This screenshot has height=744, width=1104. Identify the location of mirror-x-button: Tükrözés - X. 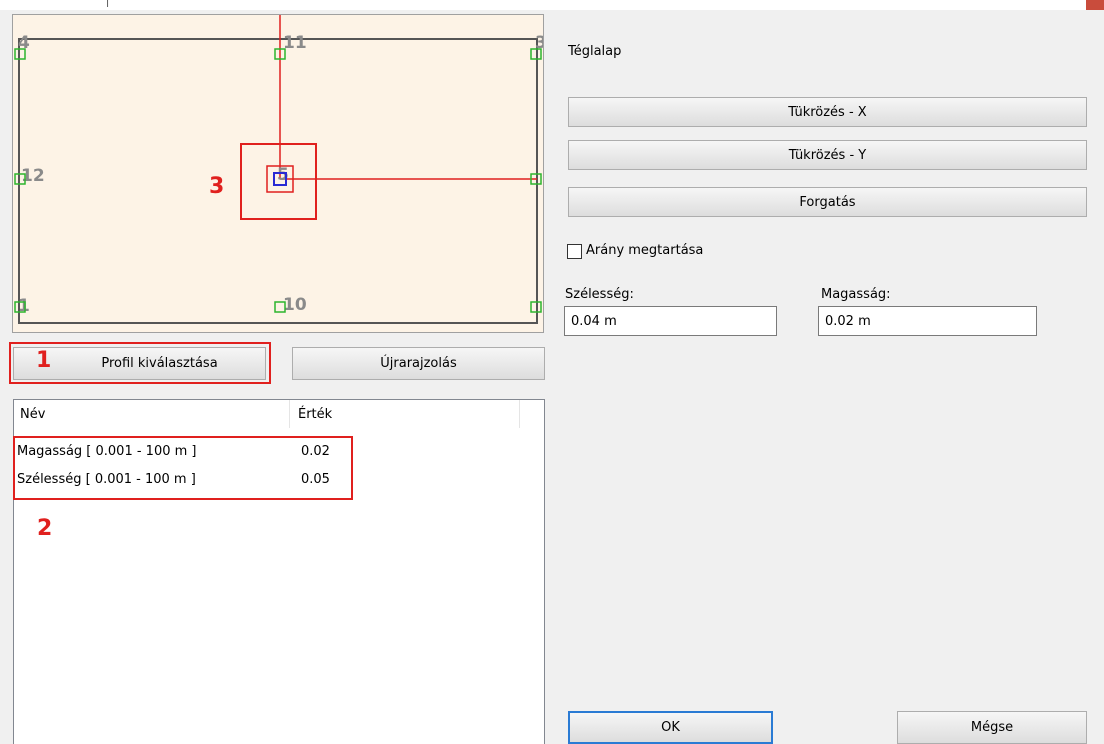
(827, 112).